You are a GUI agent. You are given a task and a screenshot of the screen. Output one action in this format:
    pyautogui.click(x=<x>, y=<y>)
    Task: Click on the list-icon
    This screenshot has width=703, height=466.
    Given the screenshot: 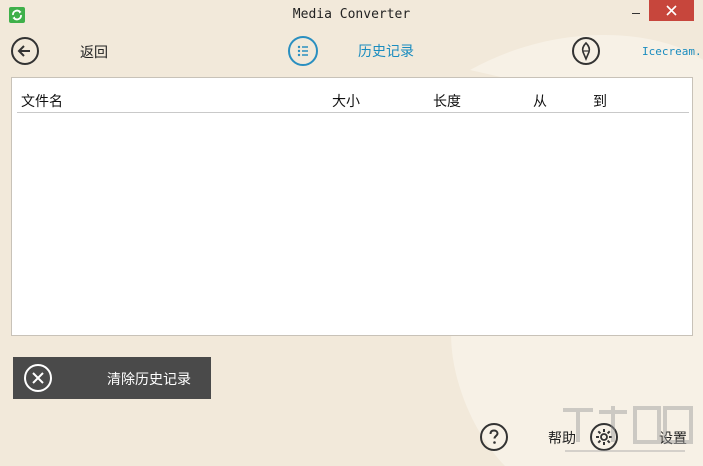 What is the action you would take?
    pyautogui.click(x=302, y=51)
    